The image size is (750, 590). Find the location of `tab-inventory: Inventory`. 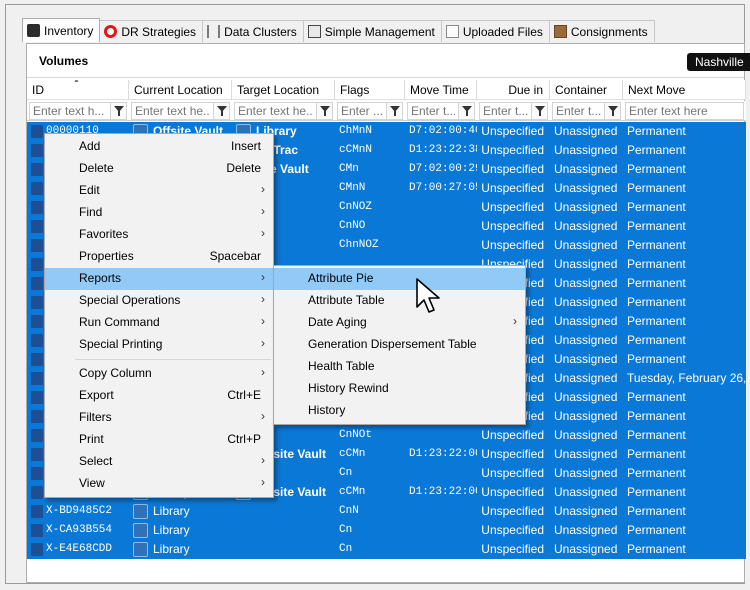

tab-inventory: Inventory is located at coordinates (61, 30).